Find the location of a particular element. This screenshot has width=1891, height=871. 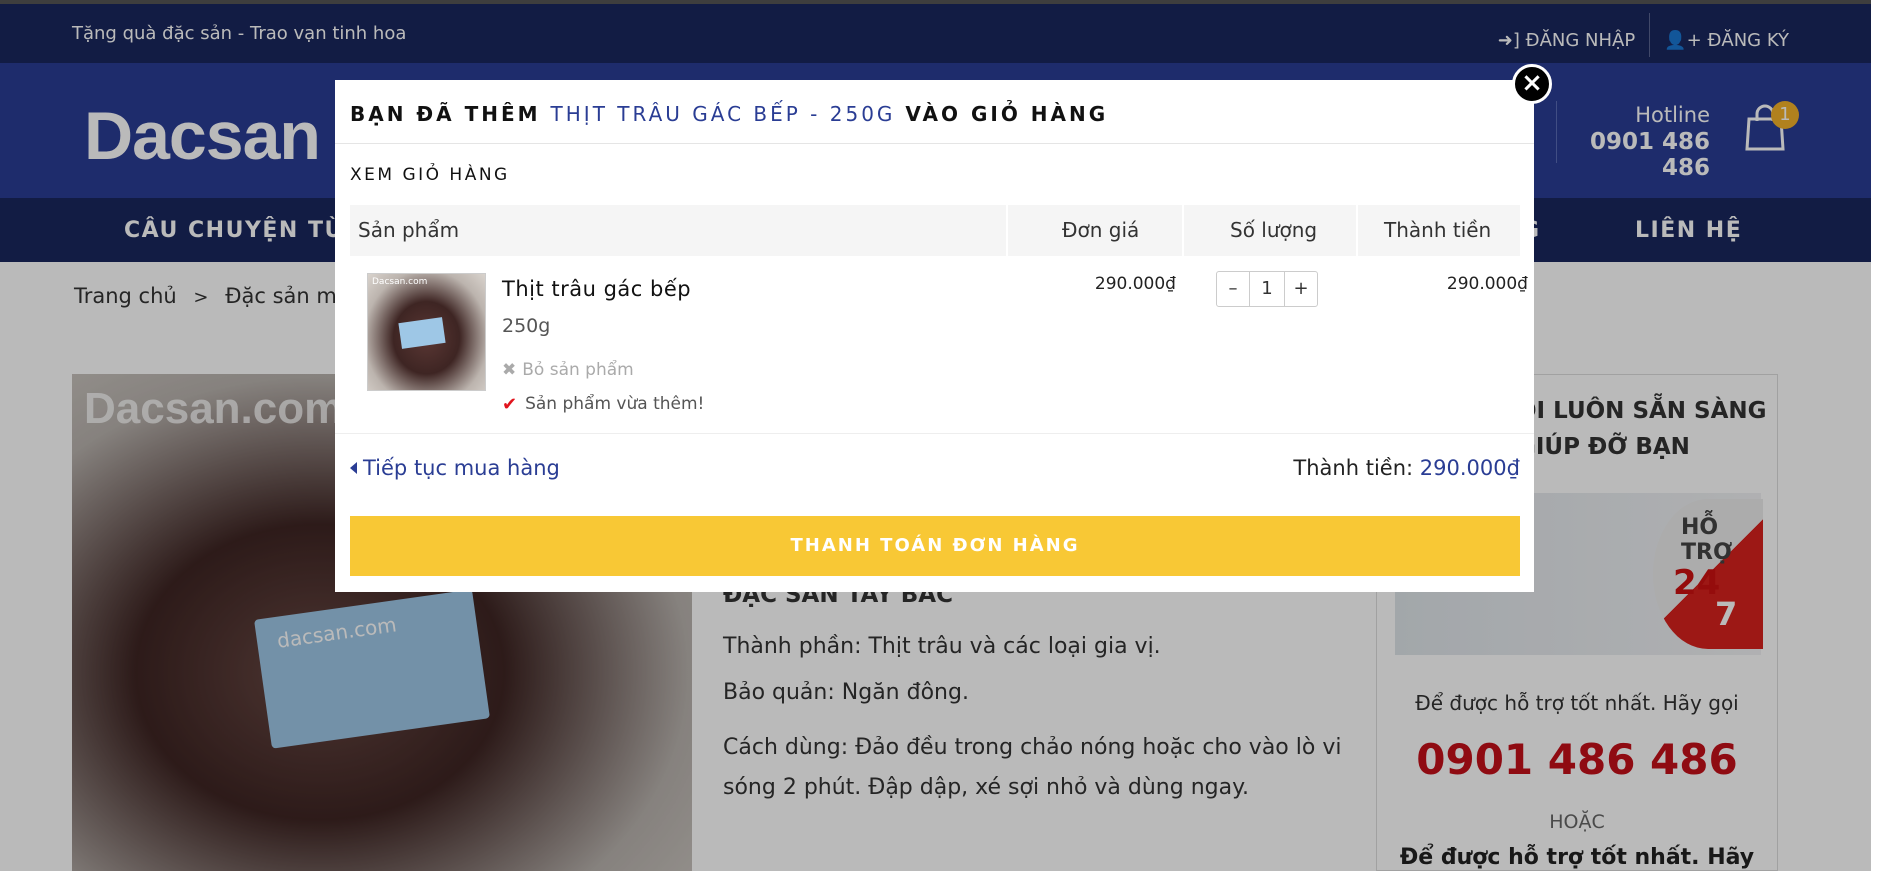

qty-decrease-button: – is located at coordinates (1233, 289).